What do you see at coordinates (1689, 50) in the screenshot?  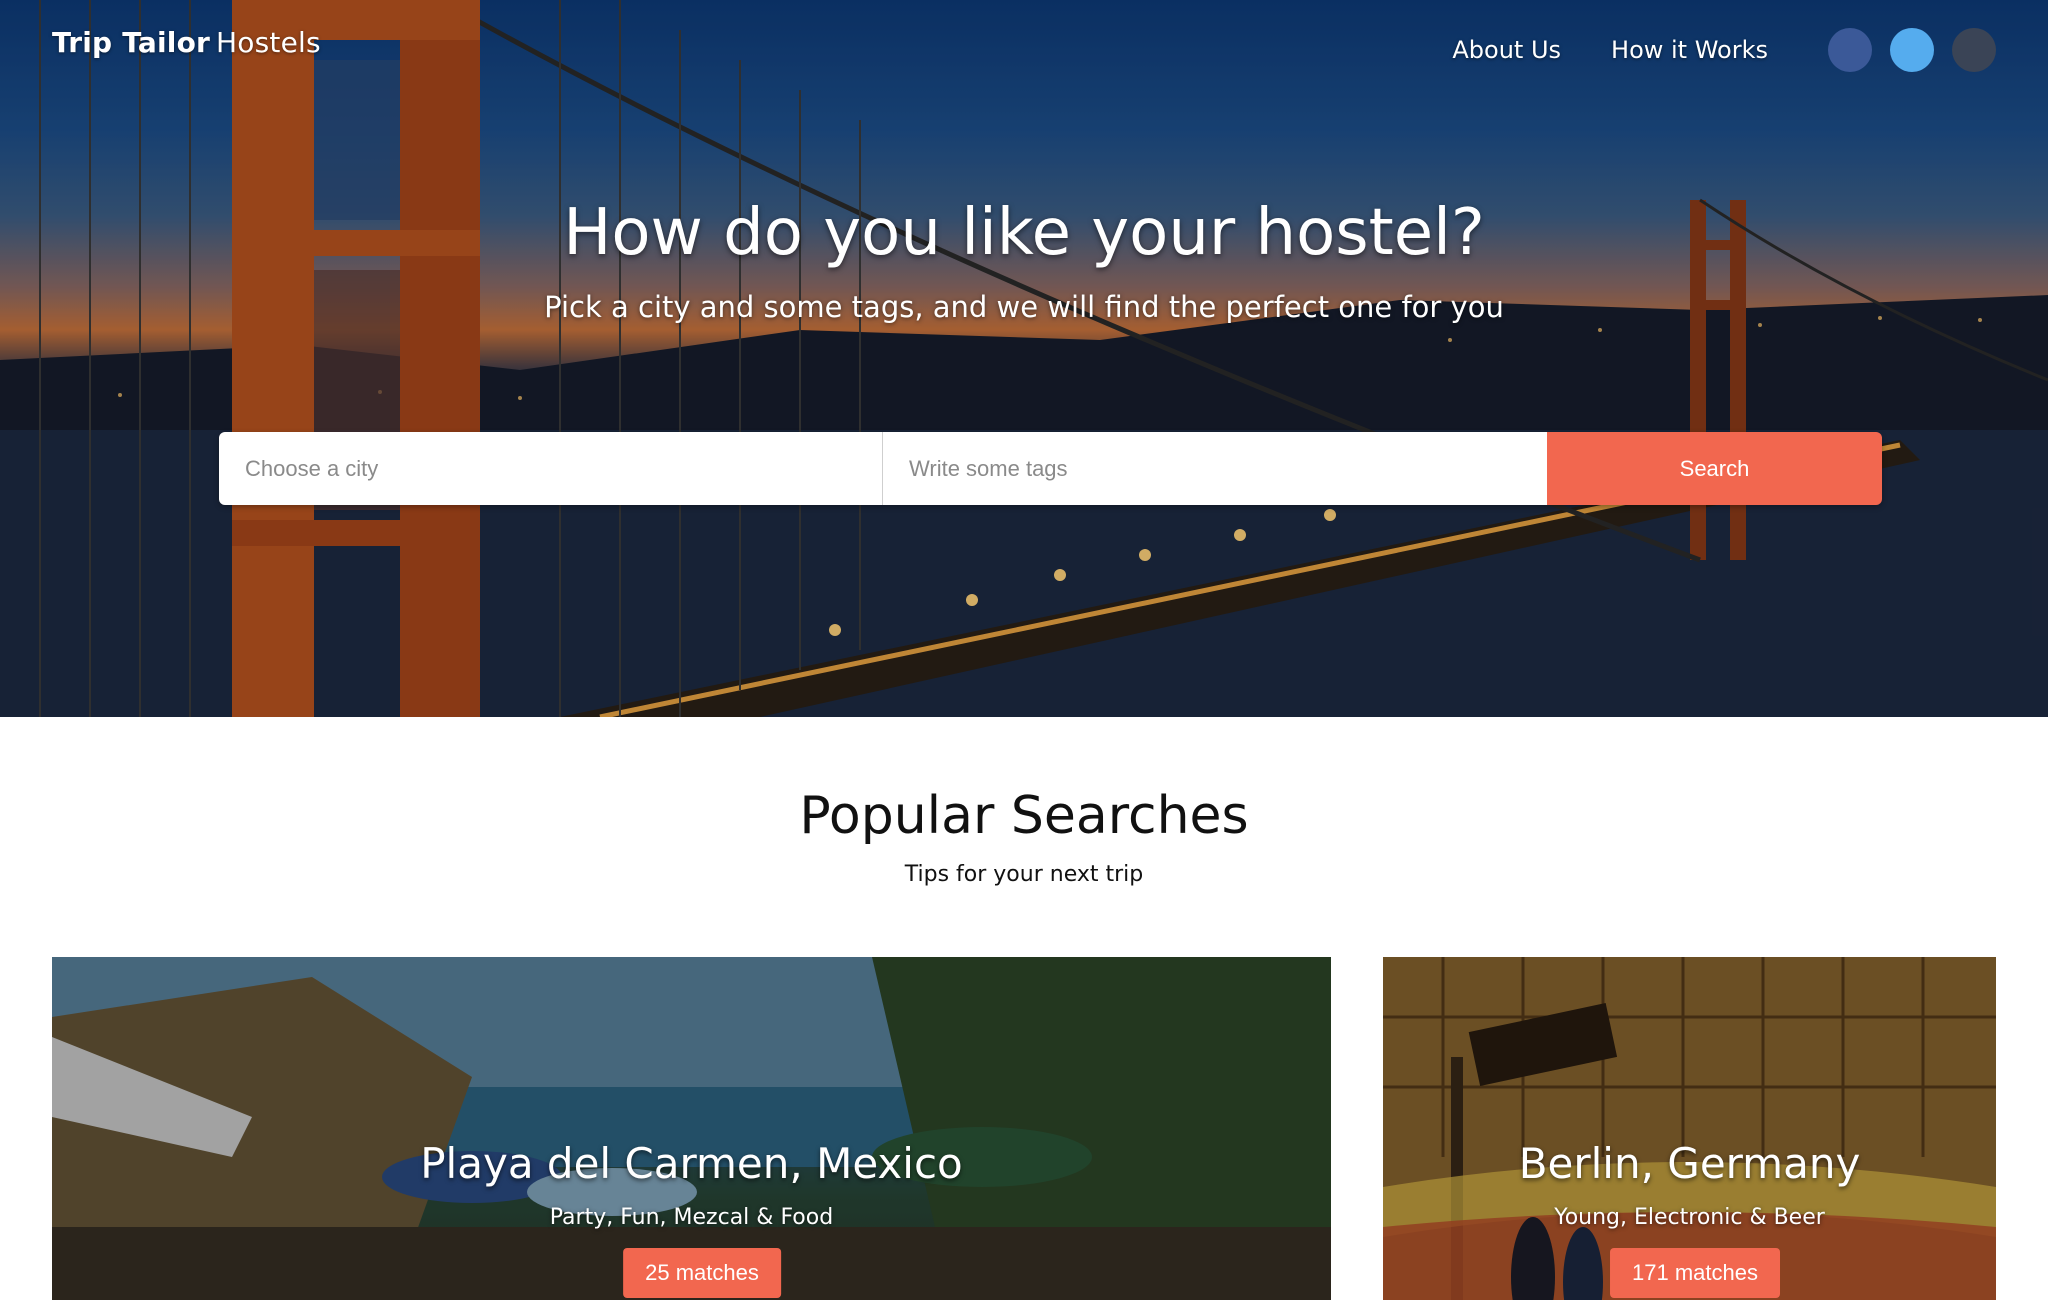 I see `nav-how-it-works-link: How it Works` at bounding box center [1689, 50].